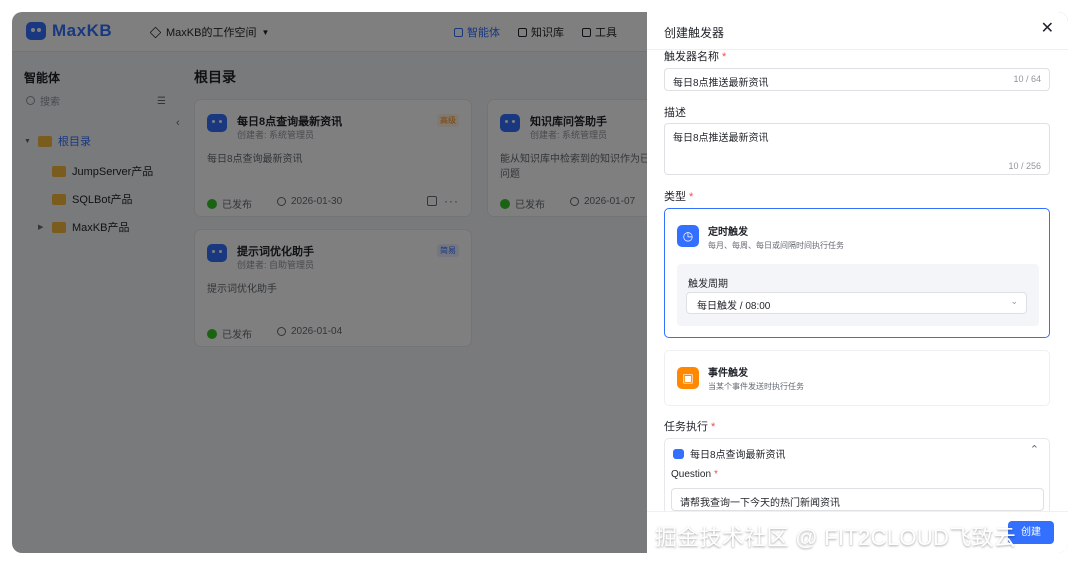 The height and width of the screenshot is (566, 1080). Describe the element at coordinates (728, 373) in the screenshot. I see `event-trigger-name: 事件触发` at that location.